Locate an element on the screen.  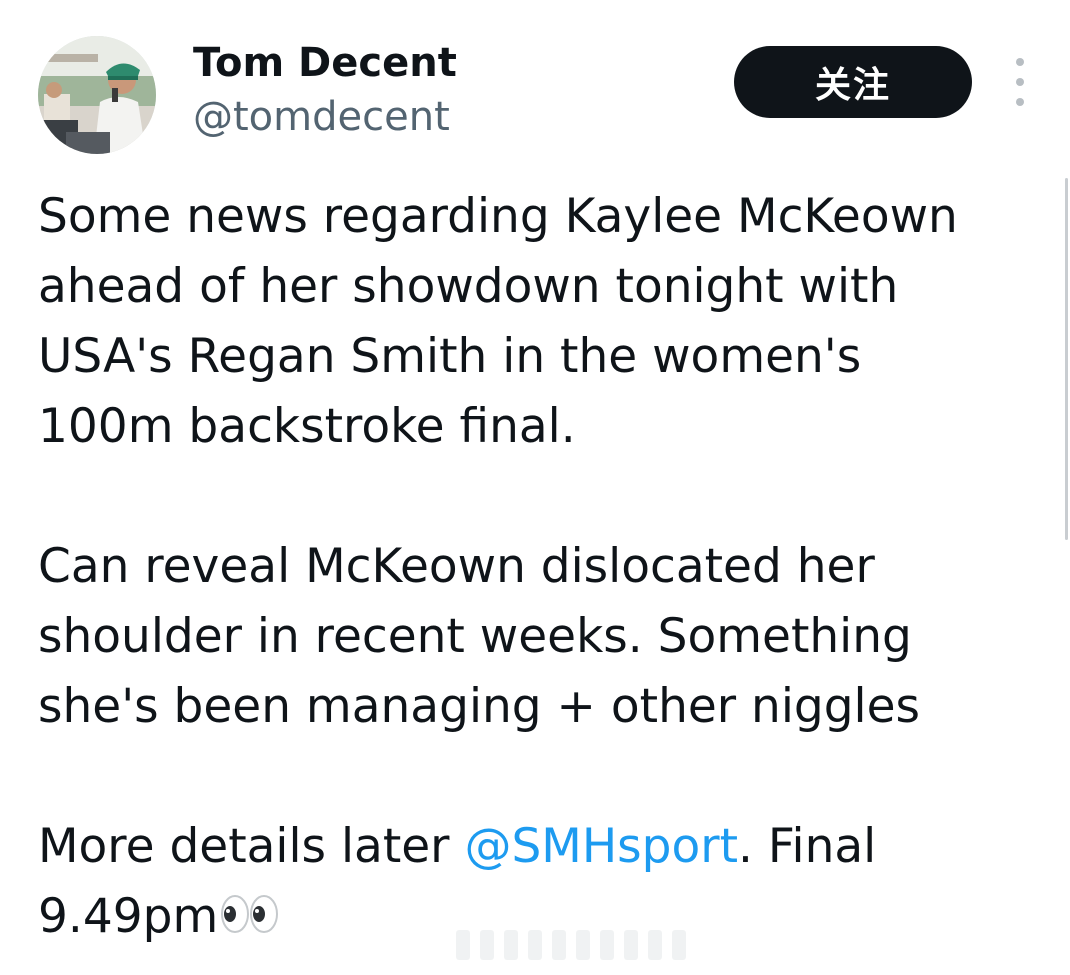
tweet-line: USA's Regan Smith in the women's is located at coordinates (450, 356).